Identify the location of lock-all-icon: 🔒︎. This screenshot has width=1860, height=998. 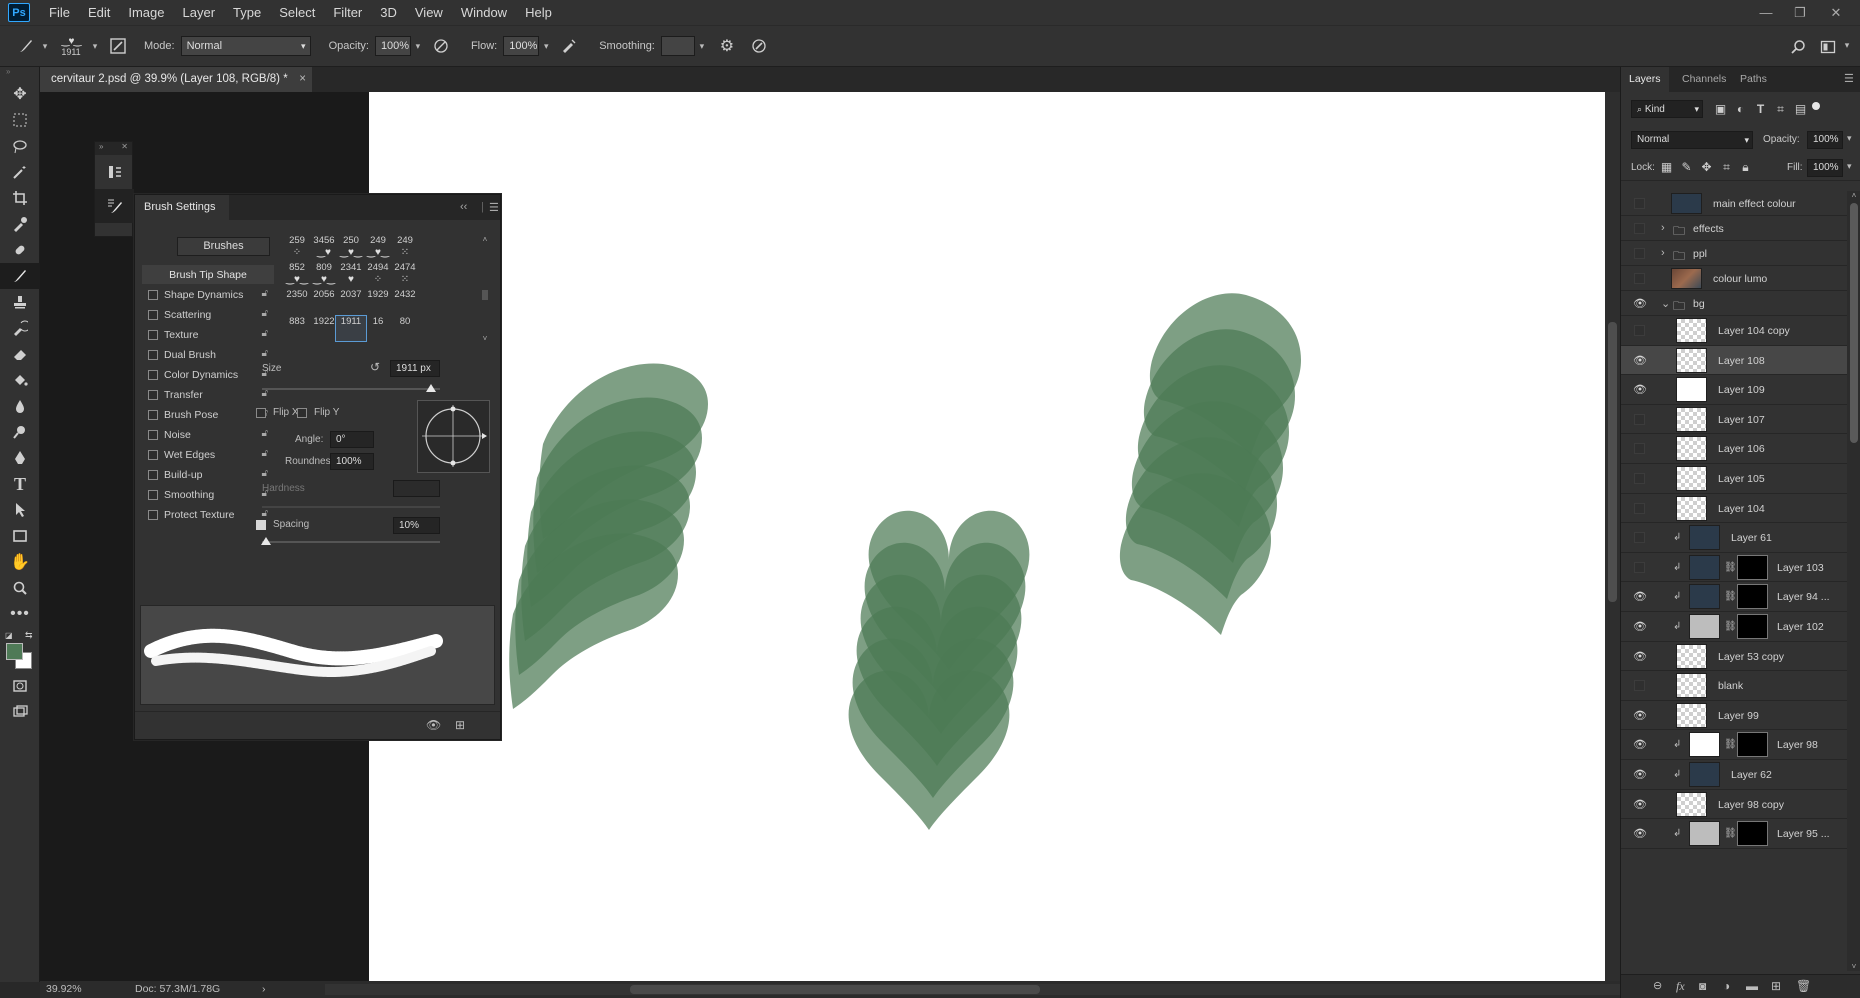
(1745, 167).